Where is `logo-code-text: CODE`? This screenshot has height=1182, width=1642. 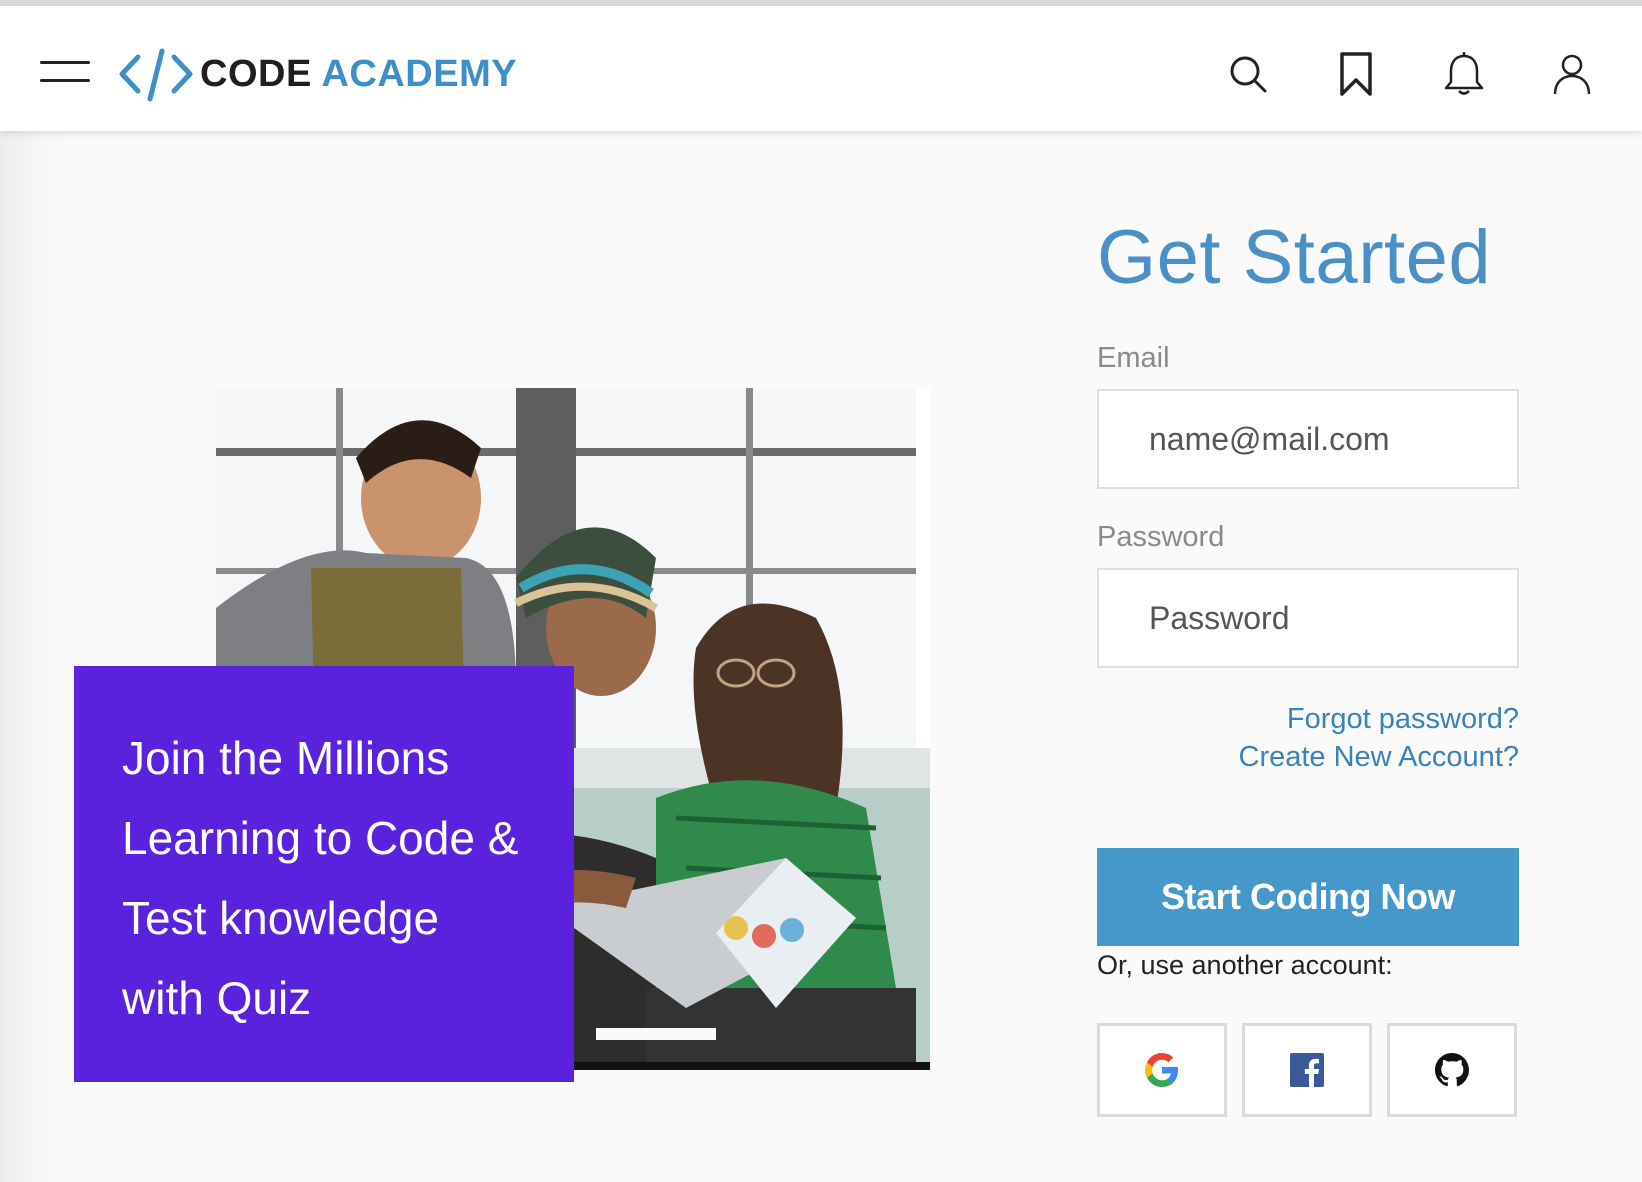
logo-code-text: CODE is located at coordinates (256, 73).